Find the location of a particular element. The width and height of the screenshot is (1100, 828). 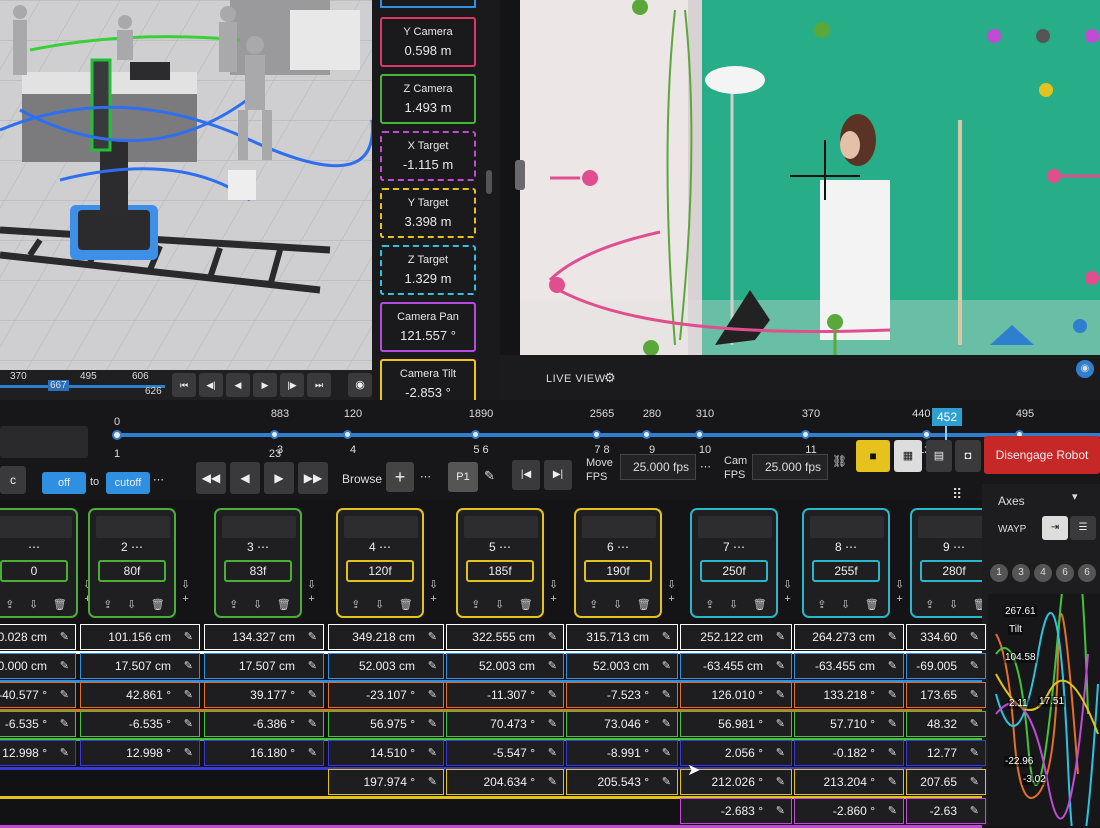

yellow-handle is located at coordinates (1046, 90).